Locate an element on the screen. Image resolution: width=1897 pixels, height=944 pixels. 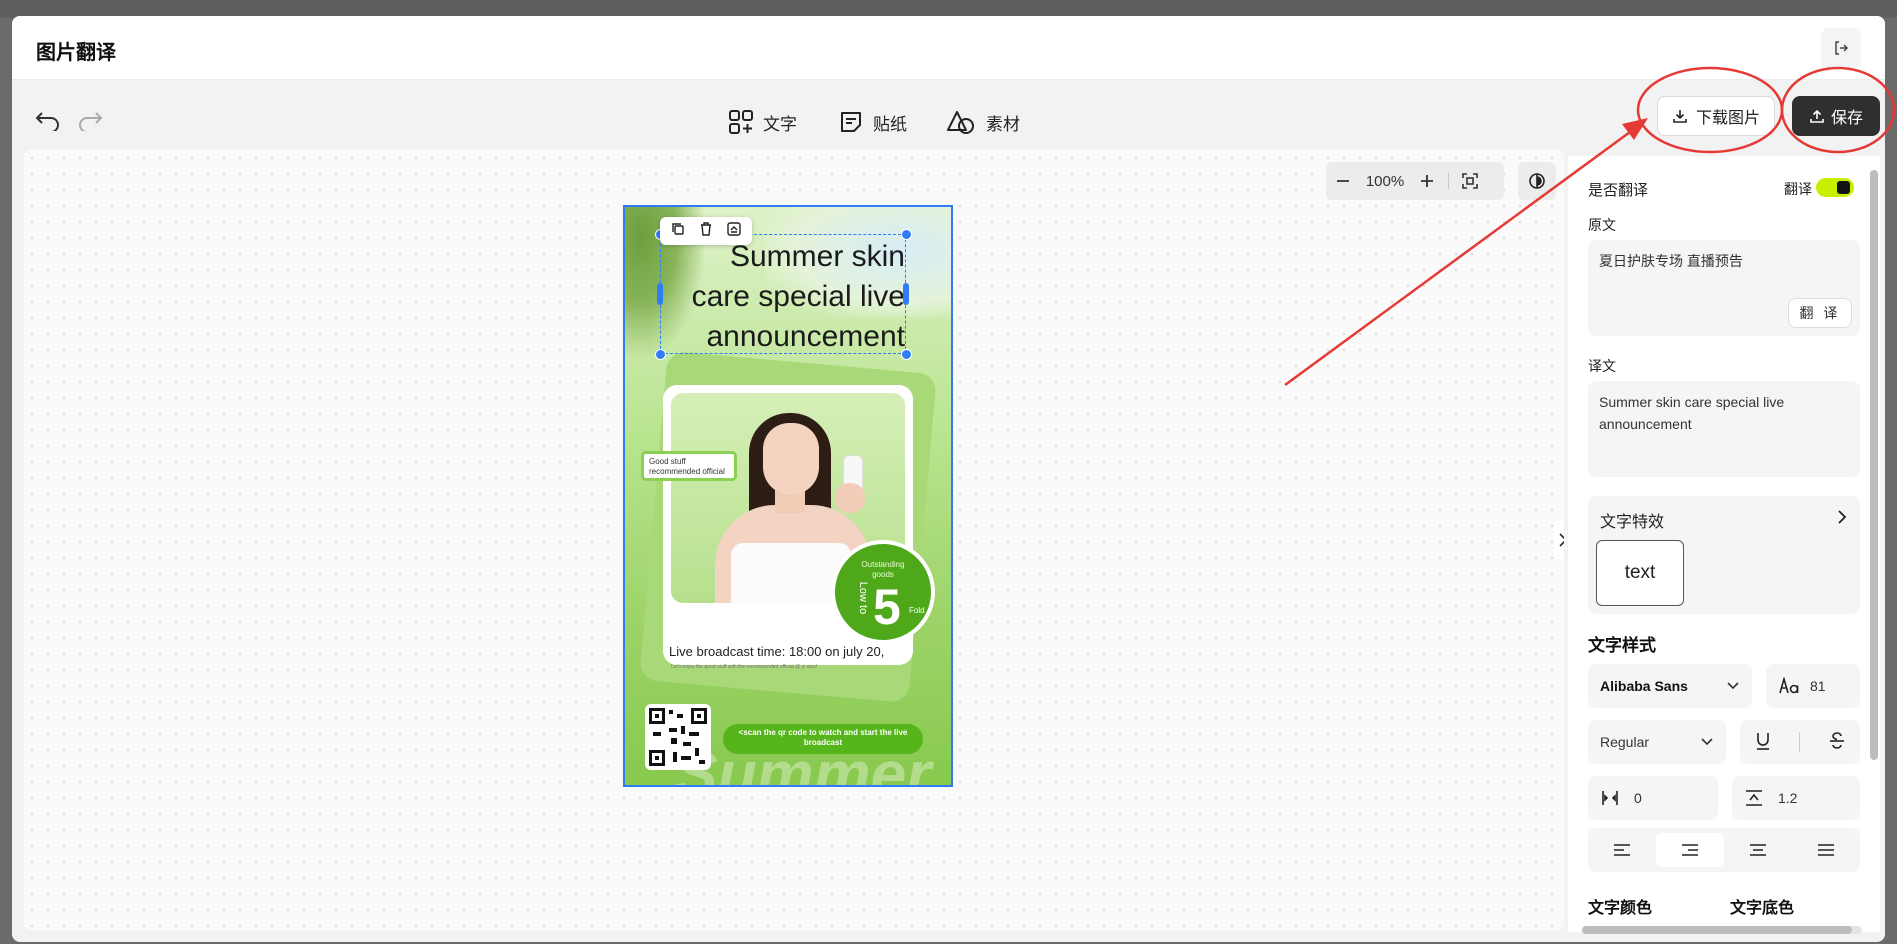
line-height-value: 1.2 is located at coordinates (1788, 798).